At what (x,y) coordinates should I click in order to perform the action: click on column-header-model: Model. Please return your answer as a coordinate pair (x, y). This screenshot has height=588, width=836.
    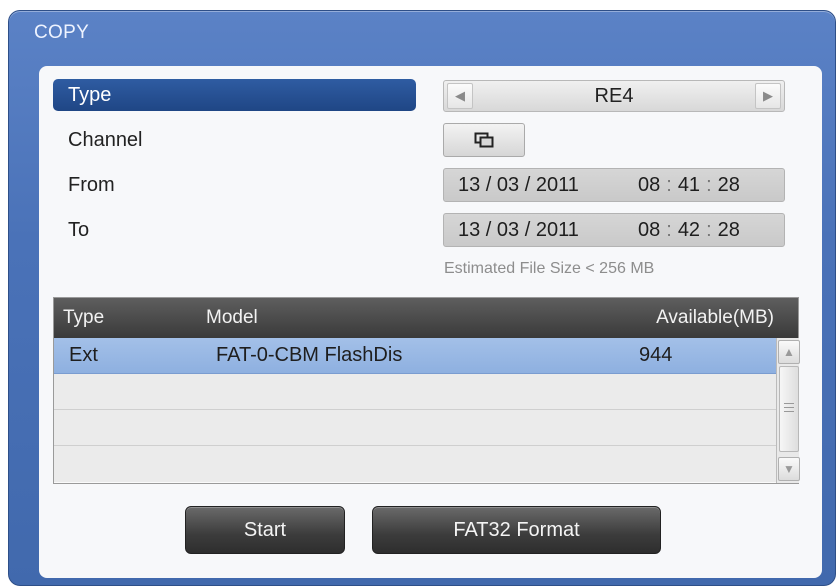
    Looking at the image, I should click on (232, 317).